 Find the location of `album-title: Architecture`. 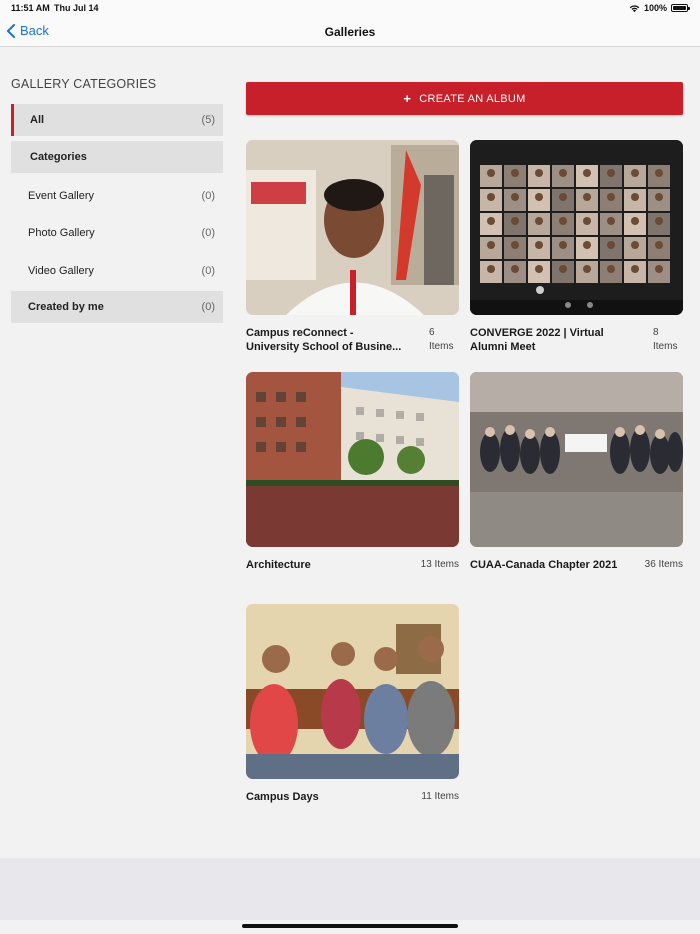

album-title: Architecture is located at coordinates (278, 565).